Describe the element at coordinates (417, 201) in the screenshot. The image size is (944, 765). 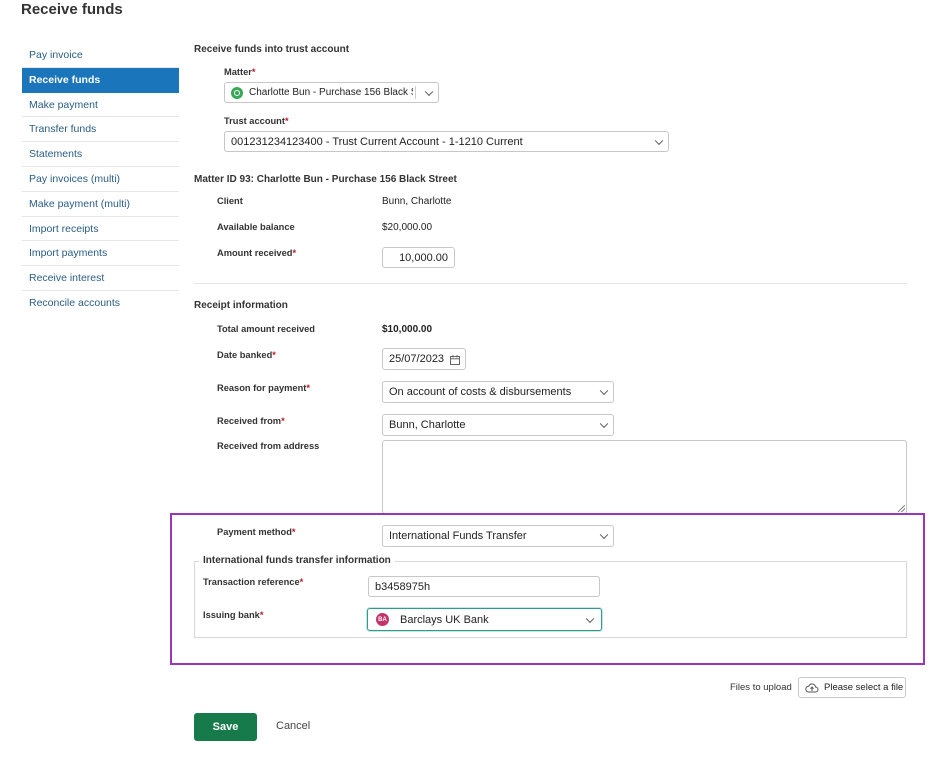
I see `client-value: Bunn, Charlotte` at that location.